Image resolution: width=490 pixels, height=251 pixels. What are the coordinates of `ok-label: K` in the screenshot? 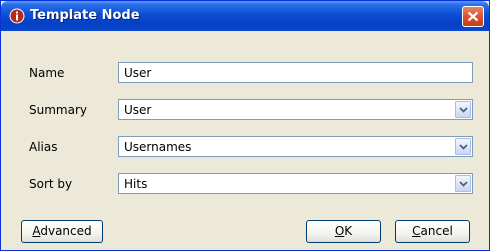 It's located at (348, 231).